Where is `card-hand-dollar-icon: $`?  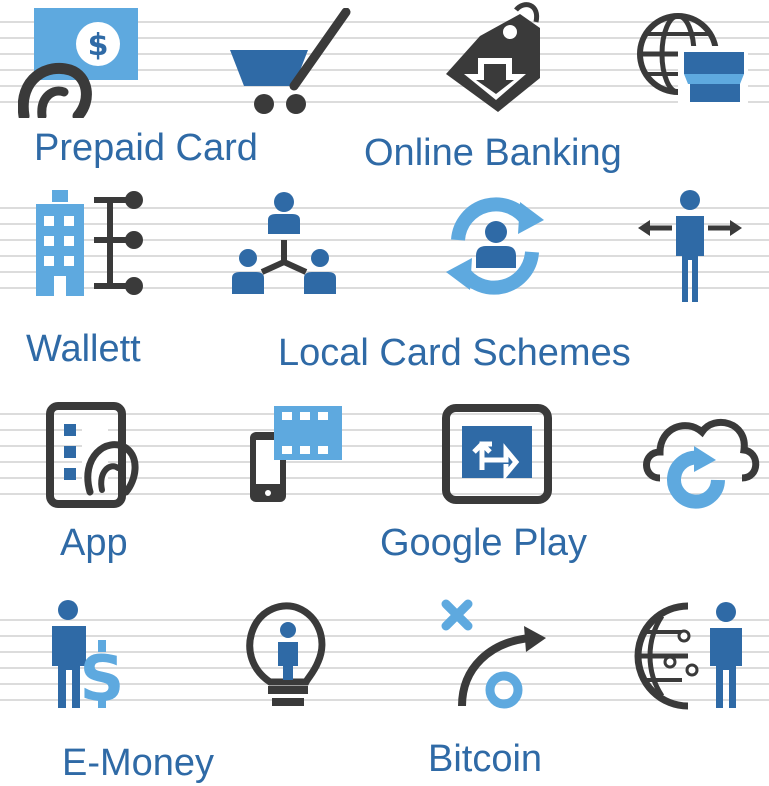
card-hand-dollar-icon: $ is located at coordinates (78, 63).